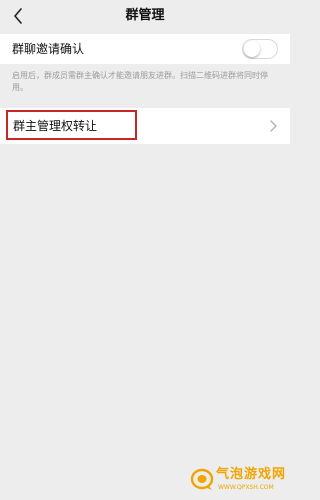 The image size is (320, 500). Describe the element at coordinates (145, 49) in the screenshot. I see `invite-confirm-row: 群聊邀请确认` at that location.